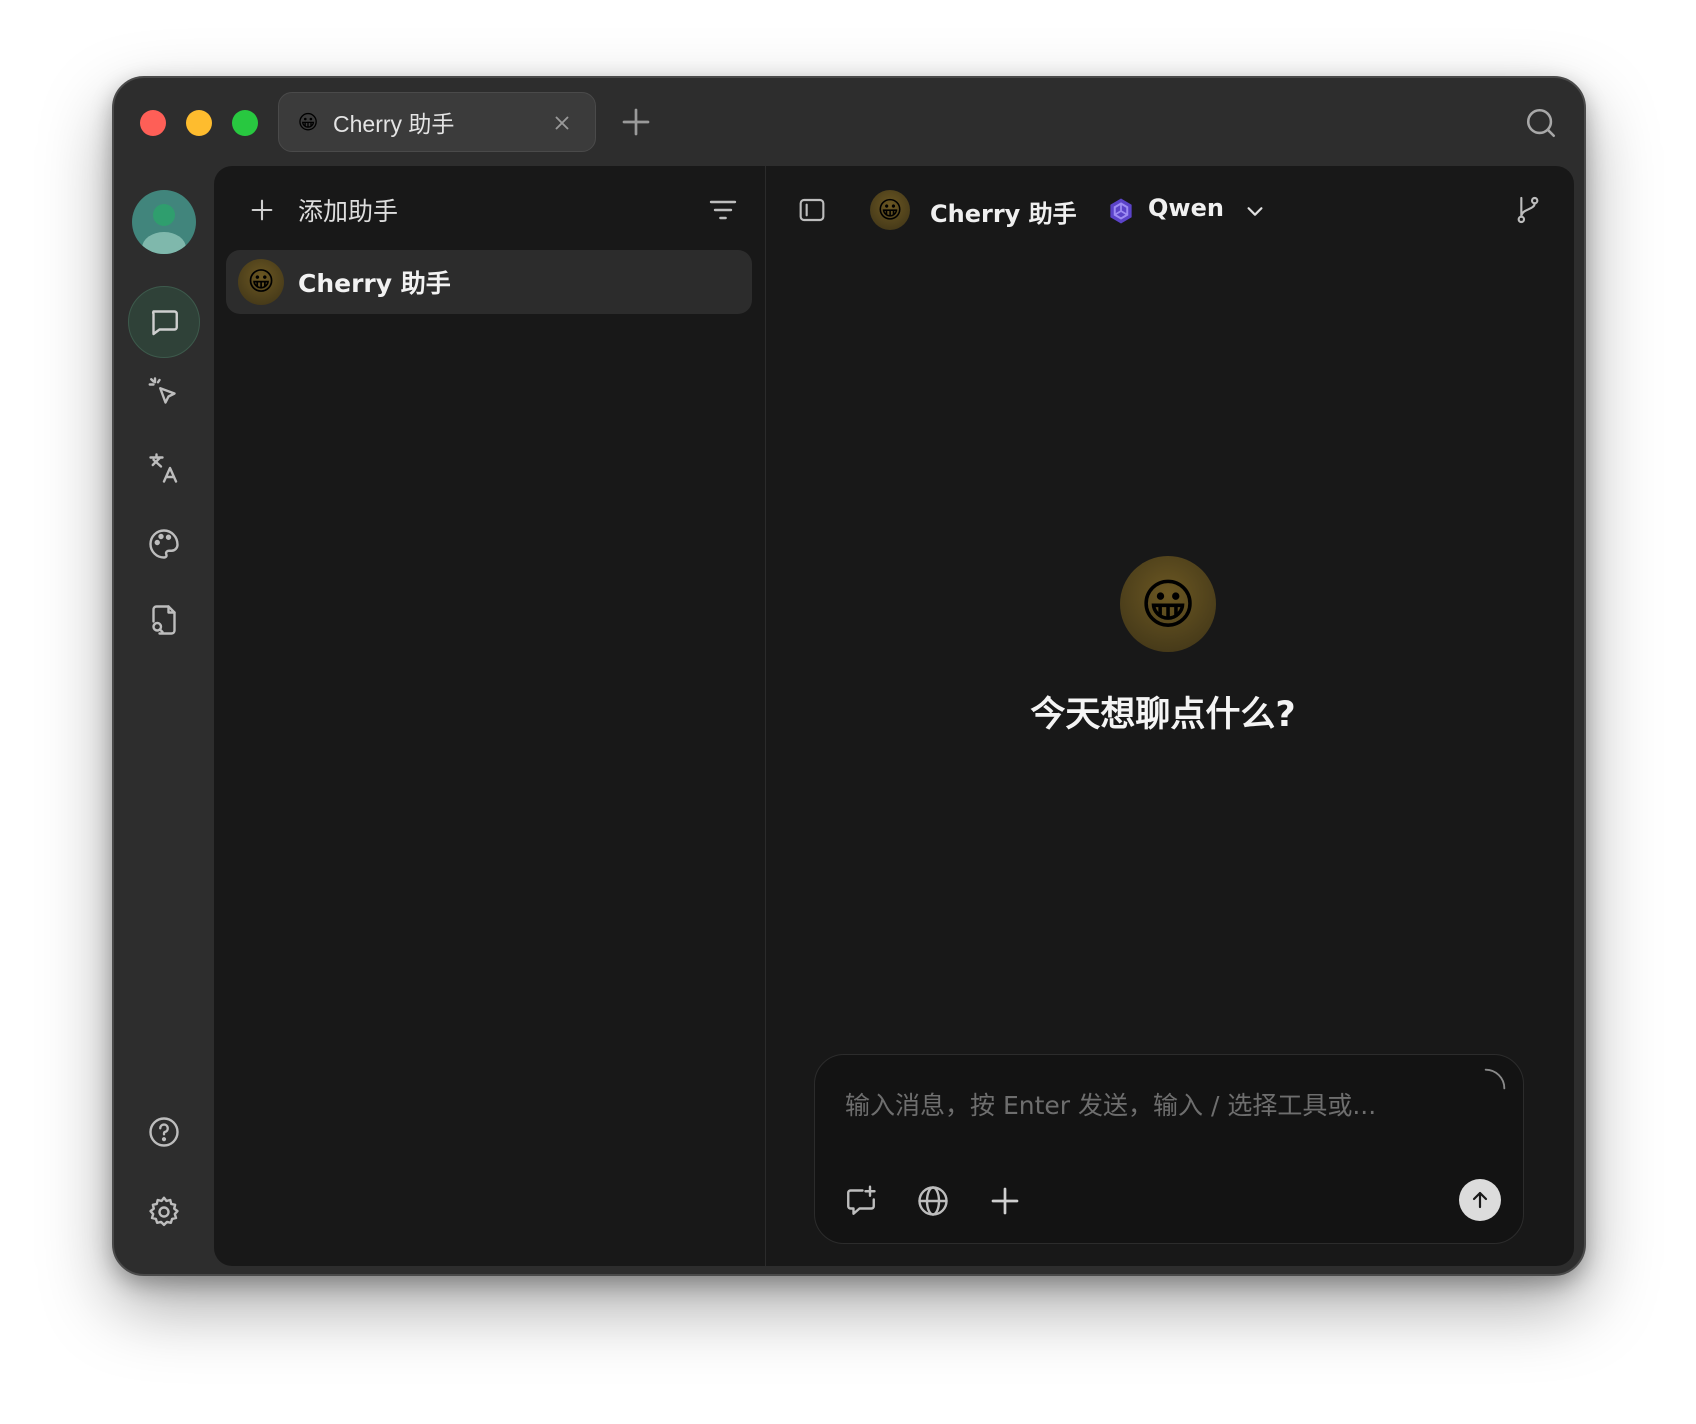 The image size is (1696, 1424). What do you see at coordinates (562, 123) in the screenshot?
I see `close-icon` at bounding box center [562, 123].